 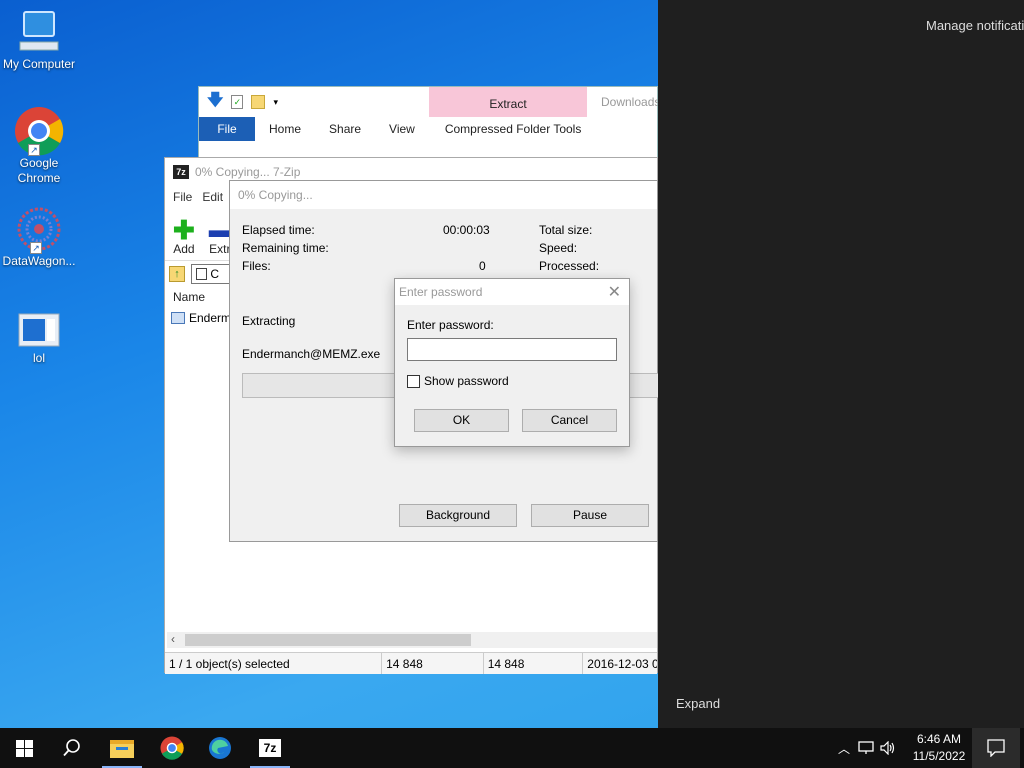 I want to click on desktop-icon-my-computer: My Computer, so click(x=39, y=41).